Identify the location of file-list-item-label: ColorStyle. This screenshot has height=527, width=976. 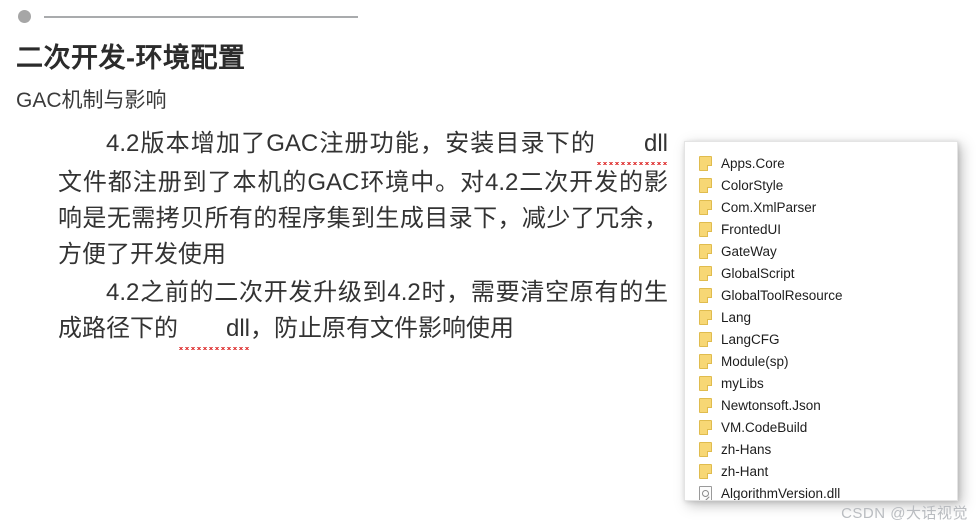
(752, 185).